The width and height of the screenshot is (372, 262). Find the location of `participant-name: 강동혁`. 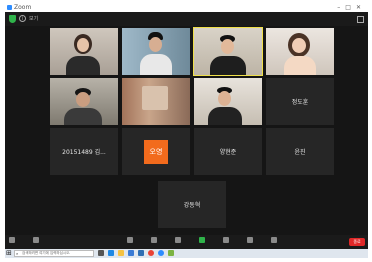

participant-name: 강동혁 is located at coordinates (192, 205).